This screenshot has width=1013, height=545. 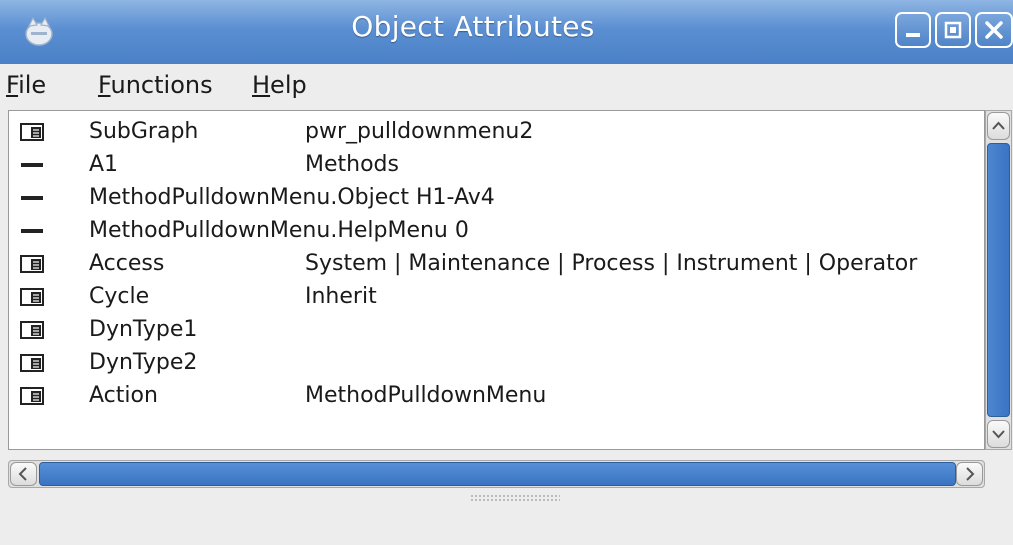 I want to click on vertical-scrollbar, so click(x=998, y=280).